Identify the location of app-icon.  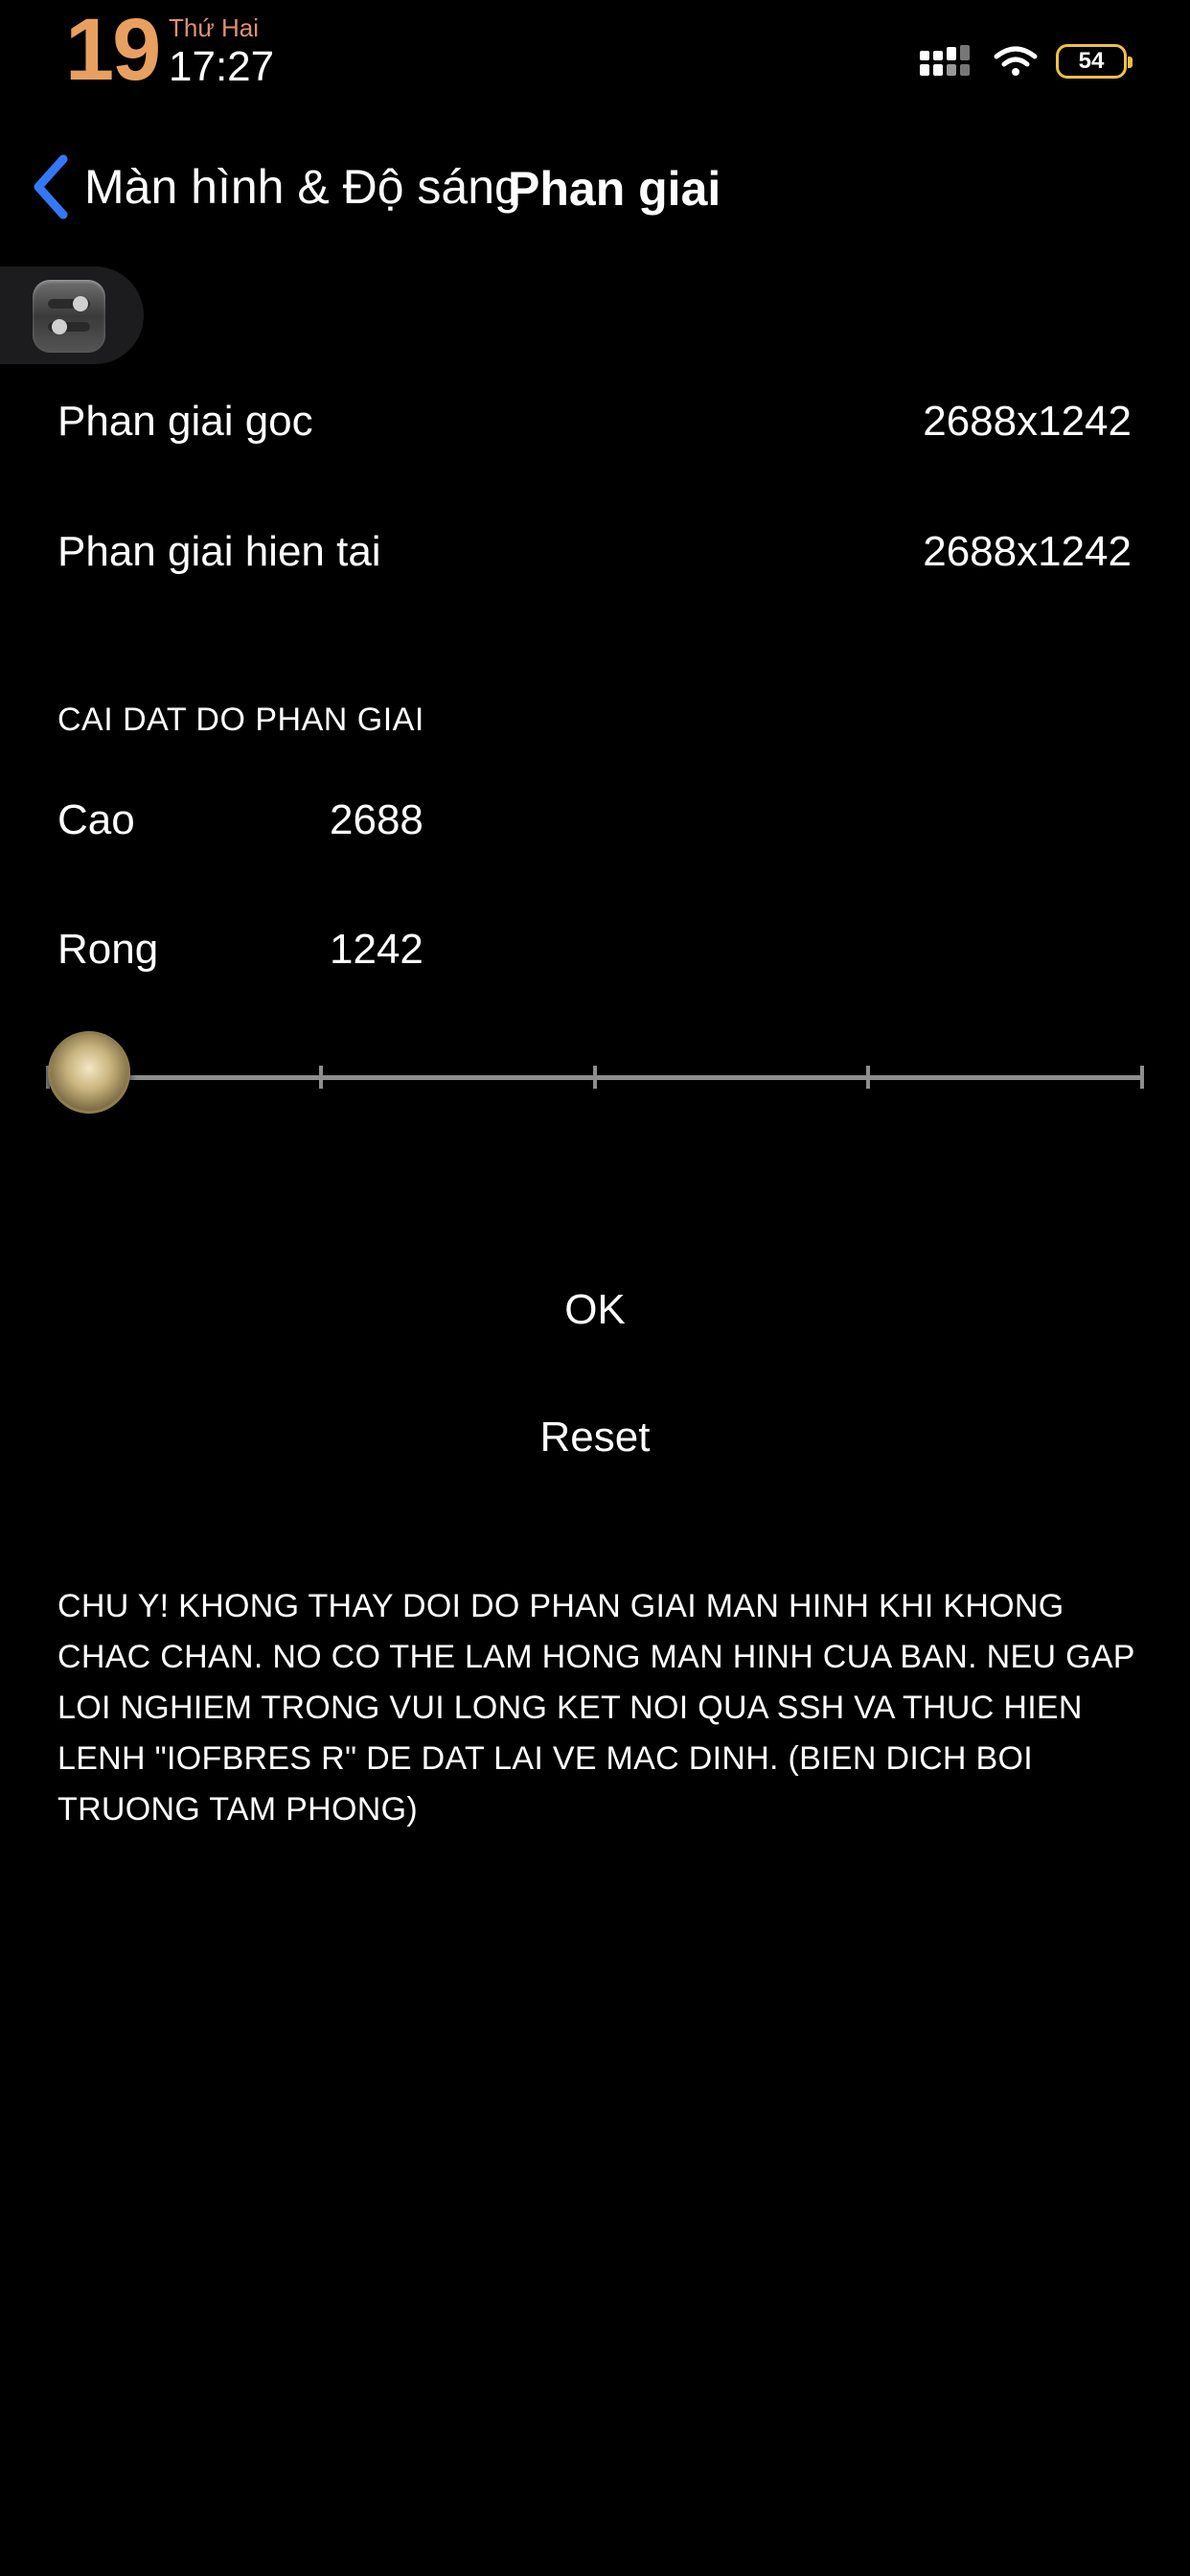
(69, 316).